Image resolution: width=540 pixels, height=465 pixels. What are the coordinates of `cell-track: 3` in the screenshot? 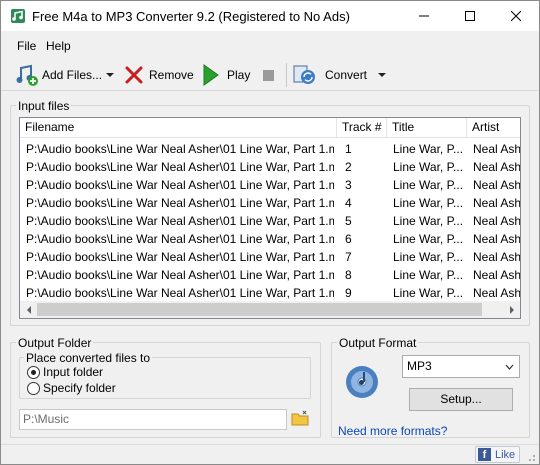 It's located at (348, 185).